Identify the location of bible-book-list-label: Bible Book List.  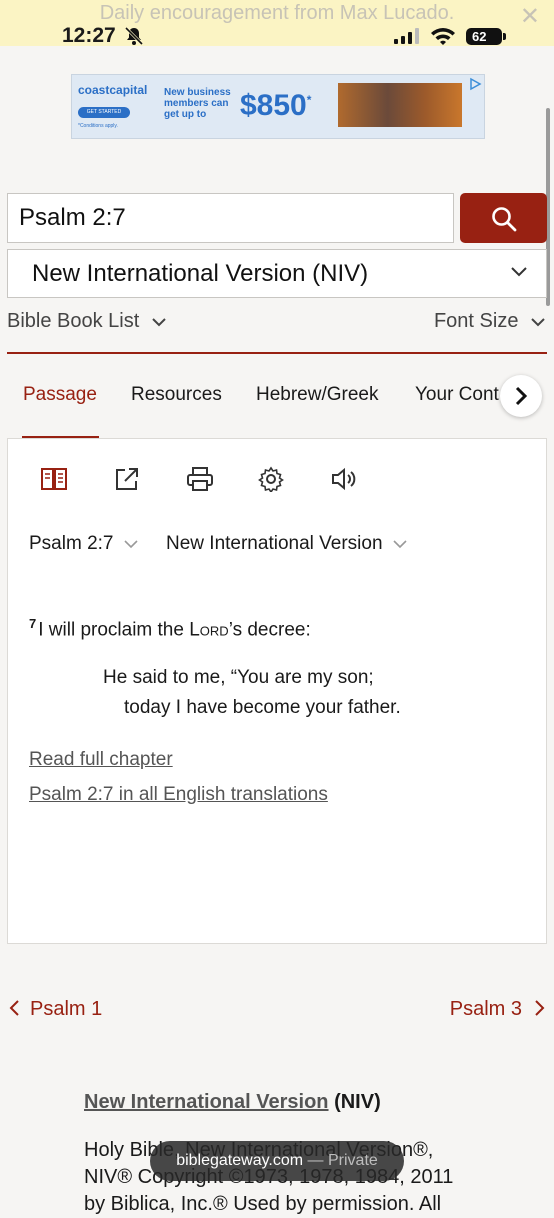
(73, 321).